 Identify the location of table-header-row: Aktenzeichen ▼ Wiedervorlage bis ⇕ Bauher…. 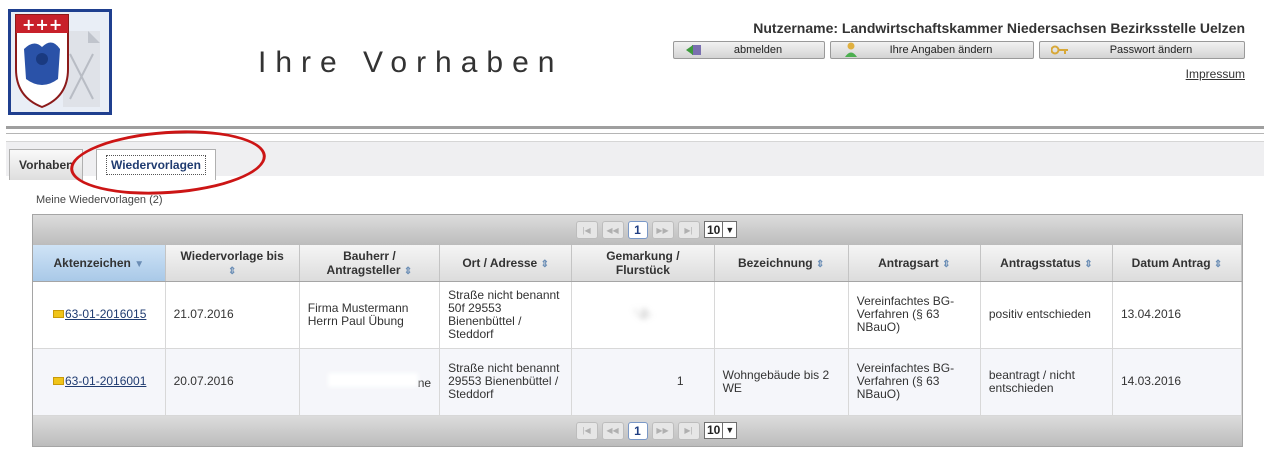
(638, 263).